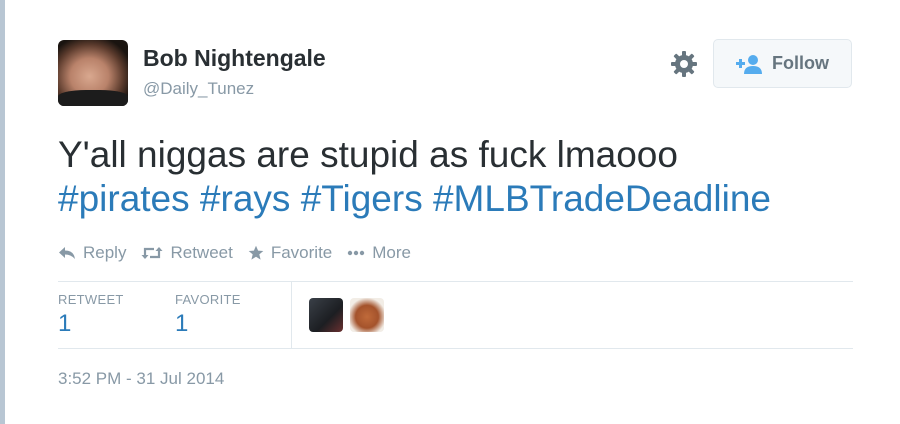 The height and width of the screenshot is (424, 900). I want to click on more-button: More, so click(379, 253).